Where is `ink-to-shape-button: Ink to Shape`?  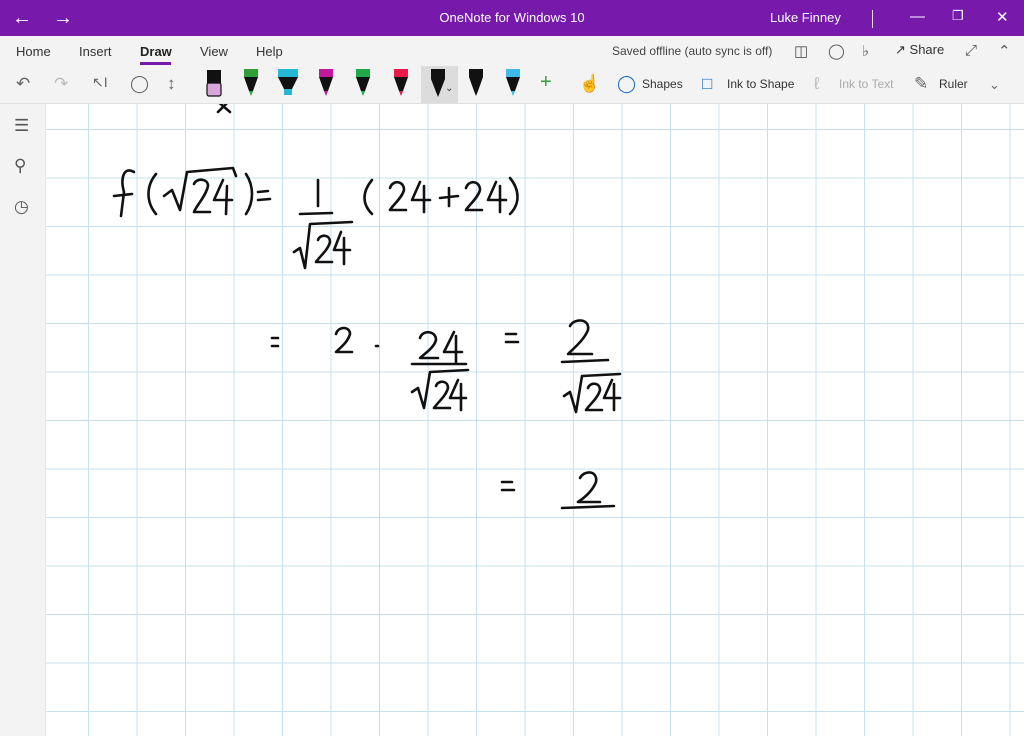
ink-to-shape-button: Ink to Shape is located at coordinates (760, 84).